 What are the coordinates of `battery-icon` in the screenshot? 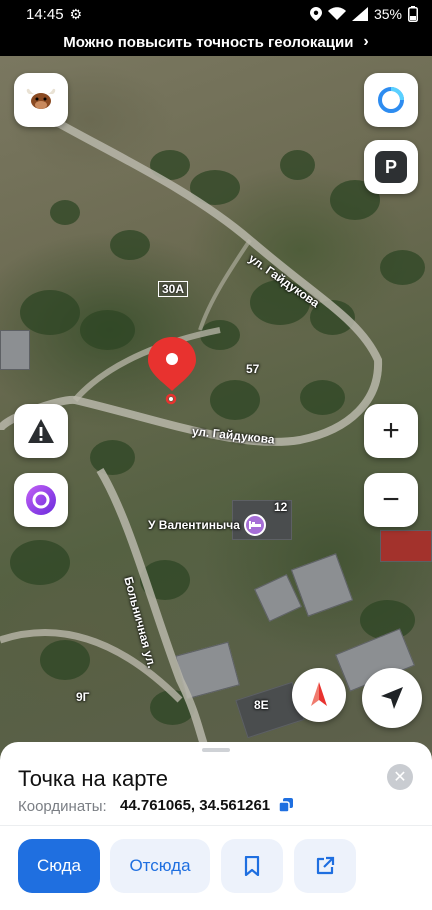 It's located at (413, 14).